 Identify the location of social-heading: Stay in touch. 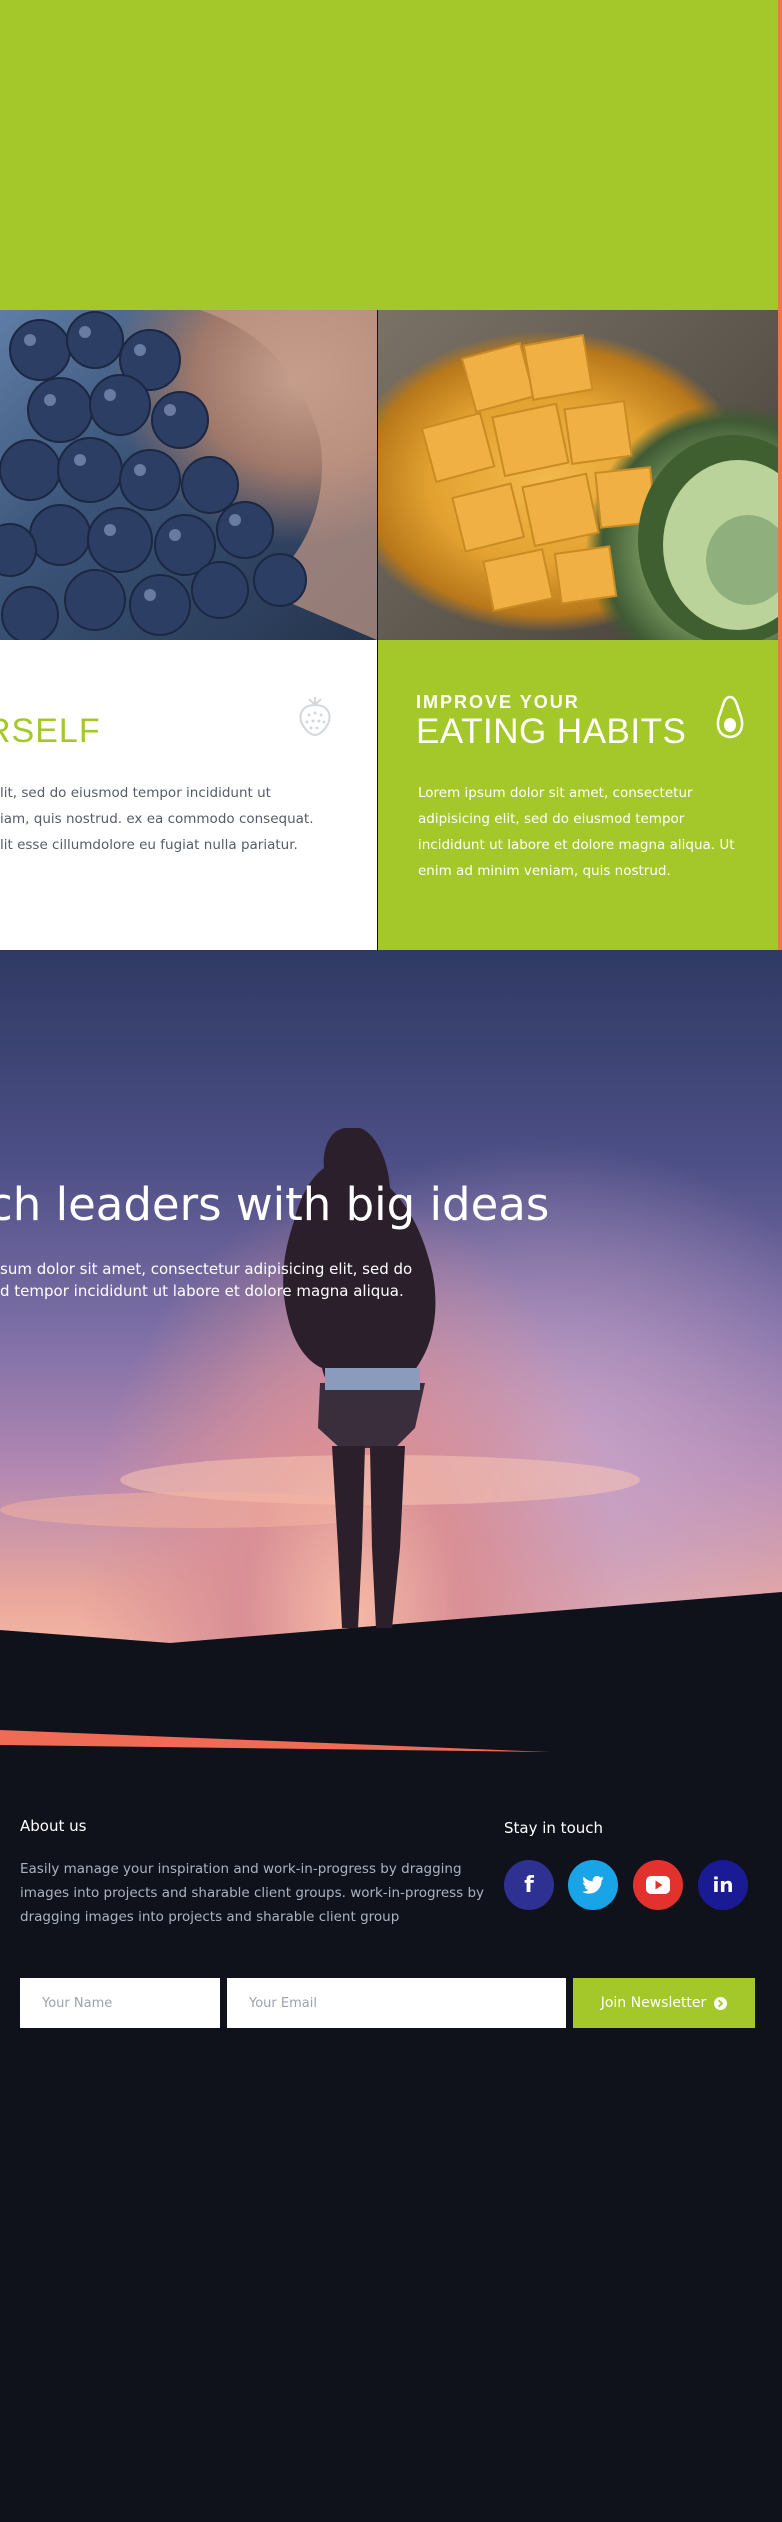
(554, 1828).